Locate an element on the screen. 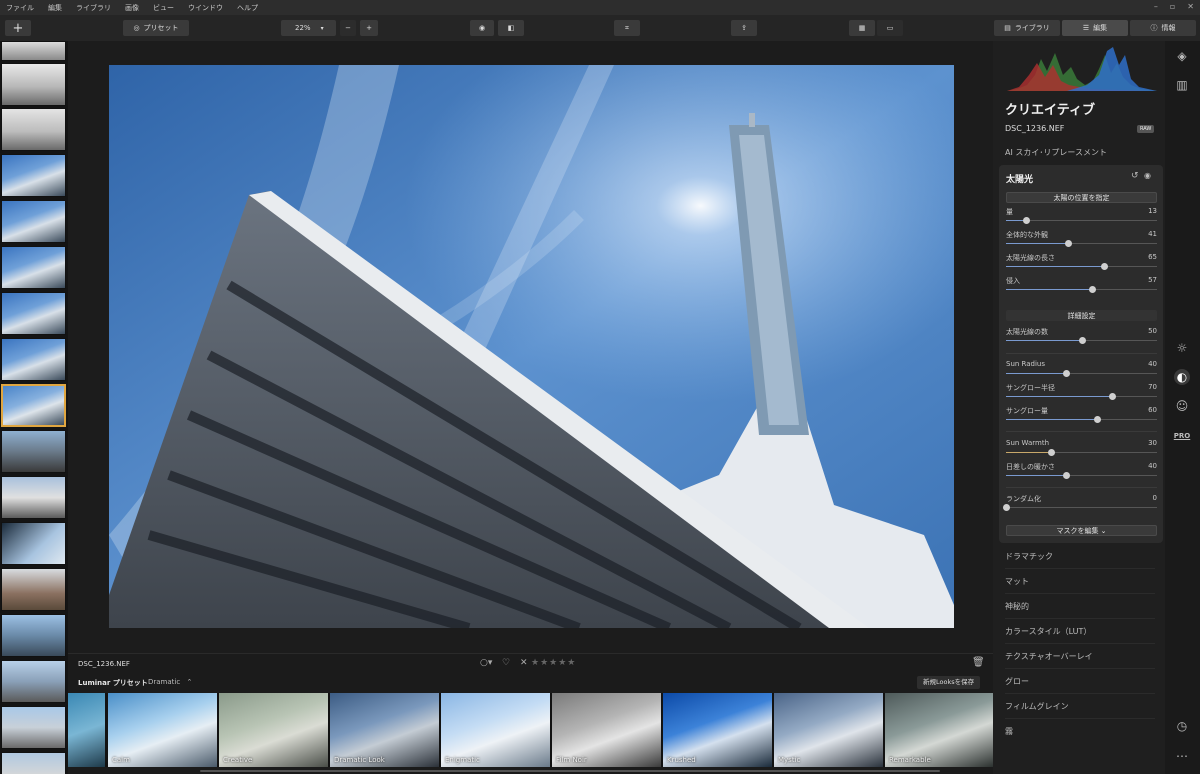 Image resolution: width=1200 pixels, height=774 pixels. section-matte: マット is located at coordinates (1017, 581).